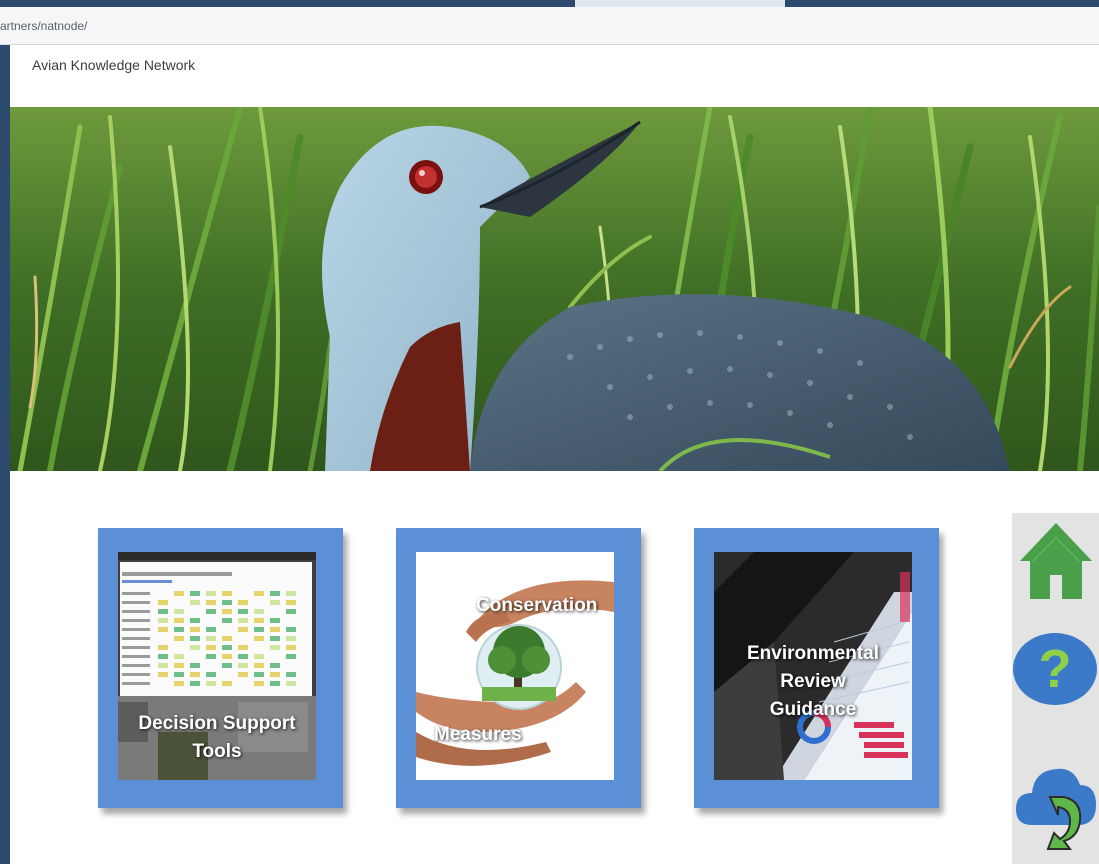 The height and width of the screenshot is (864, 1099). I want to click on side-nav: ?, so click(1055, 688).